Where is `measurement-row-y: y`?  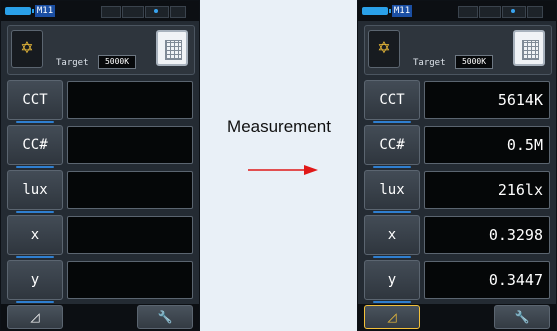
measurement-row-y: y is located at coordinates (100, 281).